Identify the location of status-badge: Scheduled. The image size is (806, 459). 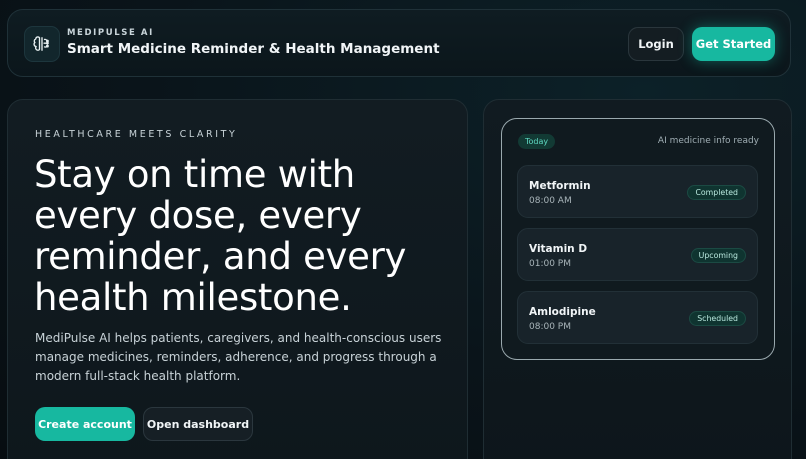
(717, 318).